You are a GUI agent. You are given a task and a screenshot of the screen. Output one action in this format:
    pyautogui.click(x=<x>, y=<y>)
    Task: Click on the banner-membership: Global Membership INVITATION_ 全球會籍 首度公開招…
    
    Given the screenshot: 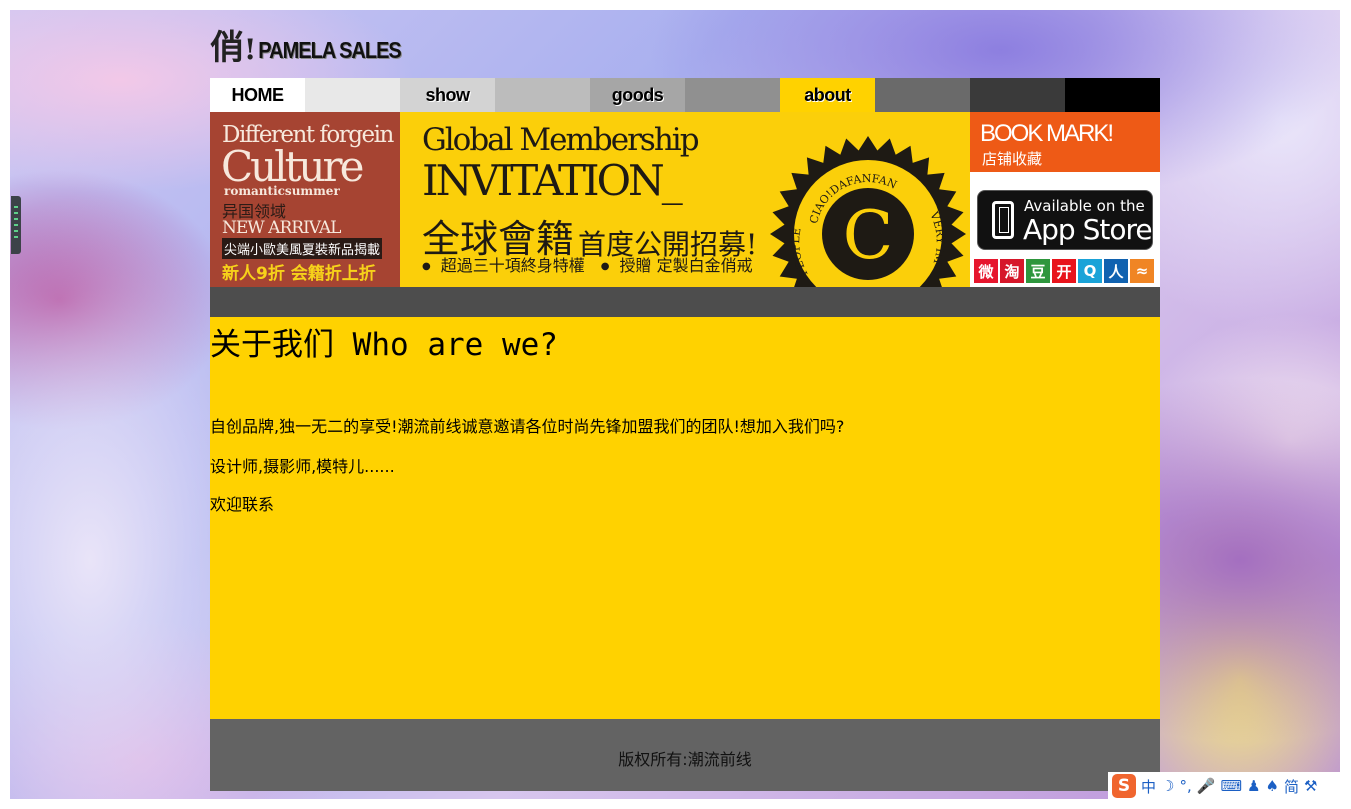 What is the action you would take?
    pyautogui.click(x=685, y=199)
    